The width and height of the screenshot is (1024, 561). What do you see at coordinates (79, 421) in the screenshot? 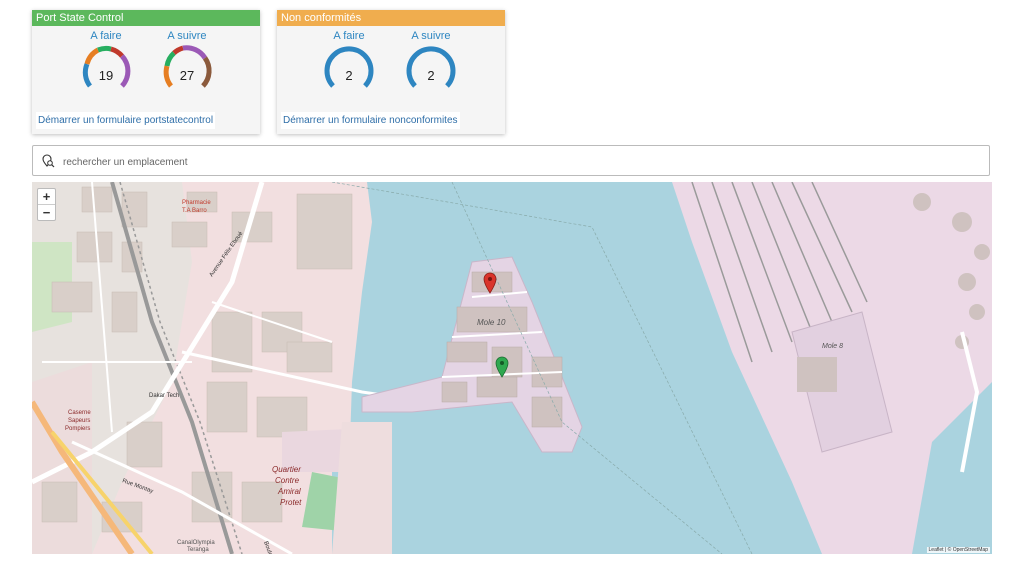
I see `label-sapeurs: Sapeurs` at bounding box center [79, 421].